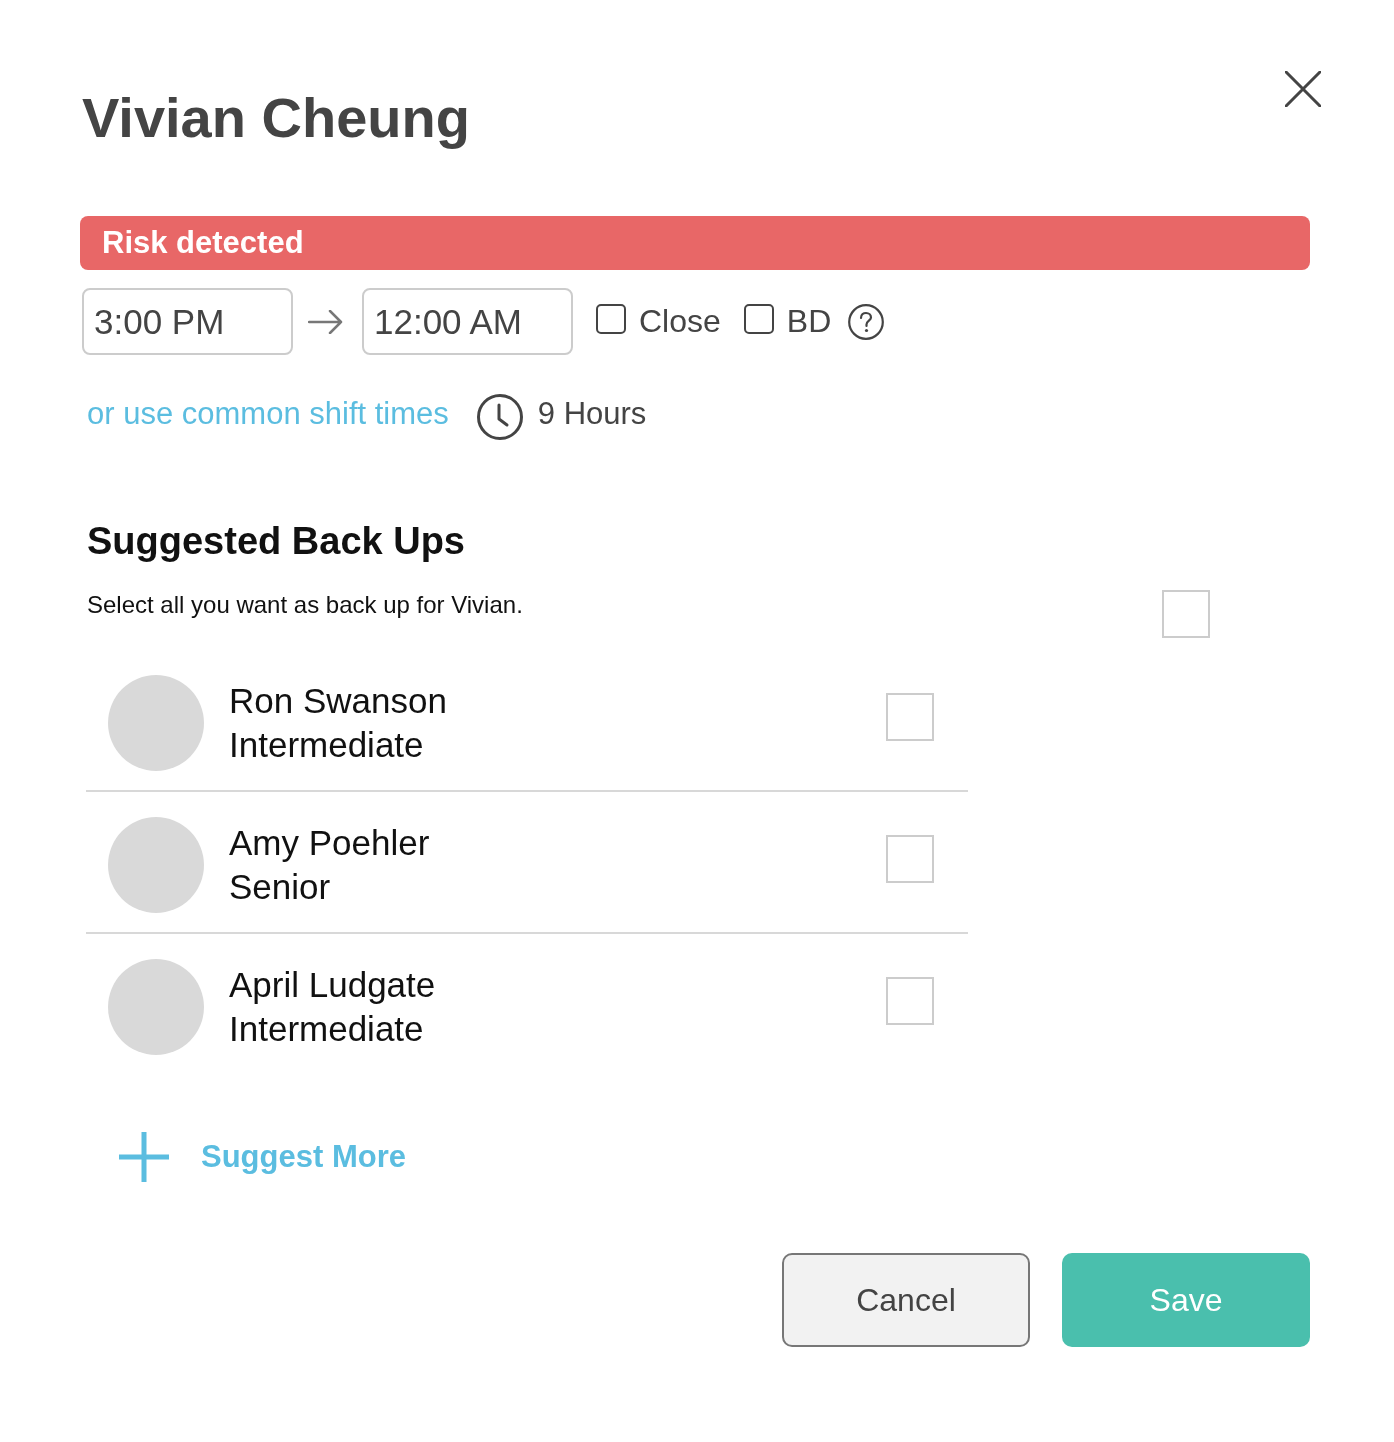  What do you see at coordinates (305, 605) in the screenshot?
I see `section-description: Select all you want as back up for Vivian.` at bounding box center [305, 605].